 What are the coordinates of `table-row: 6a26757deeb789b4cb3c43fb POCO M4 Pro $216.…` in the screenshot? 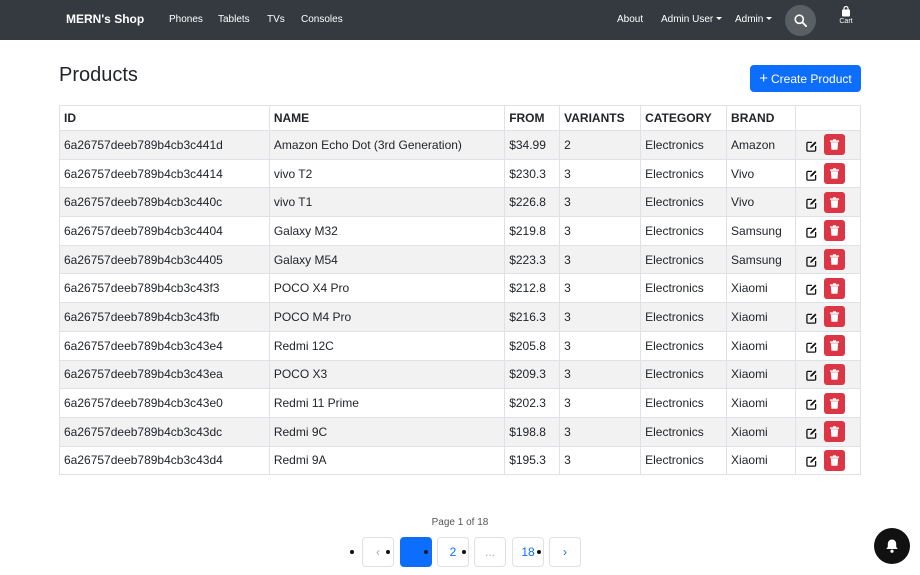 It's located at (460, 317).